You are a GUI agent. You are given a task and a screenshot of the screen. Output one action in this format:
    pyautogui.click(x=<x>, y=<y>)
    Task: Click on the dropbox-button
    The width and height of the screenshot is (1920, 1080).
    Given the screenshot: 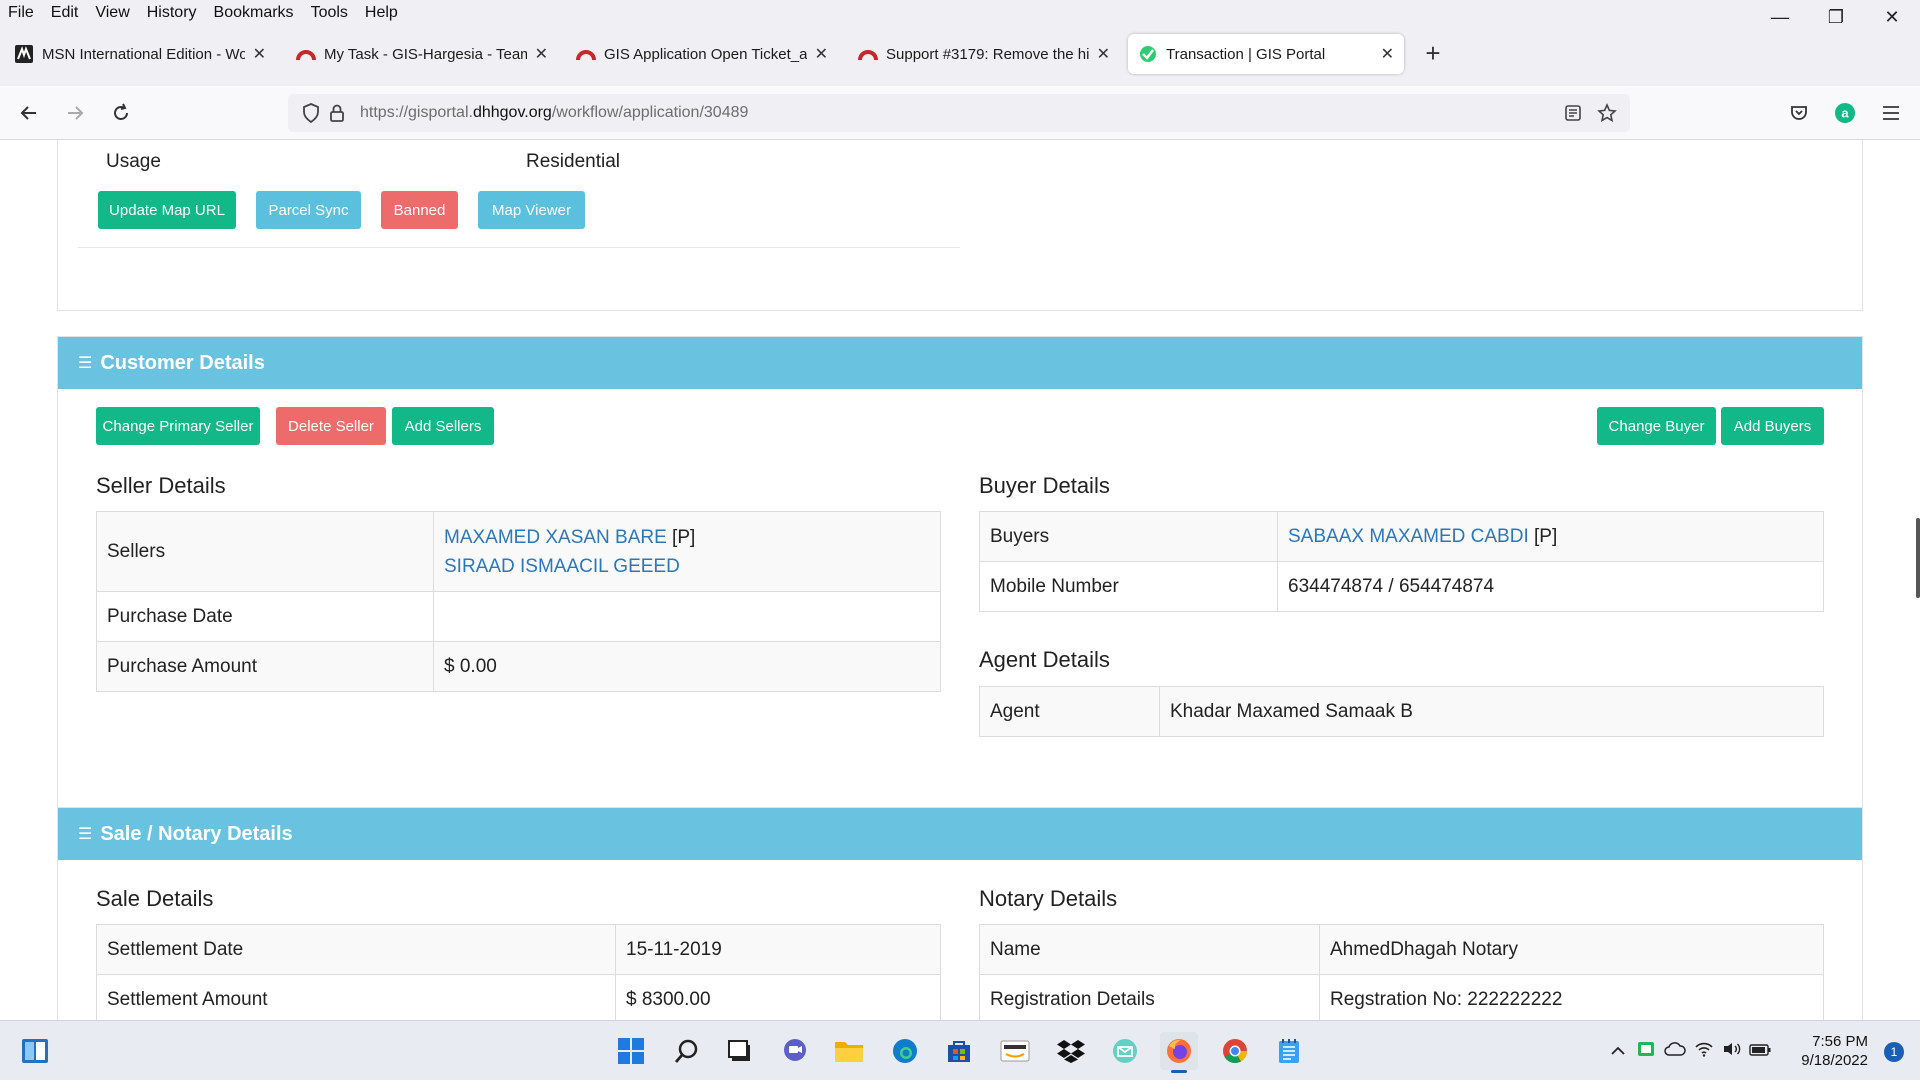 What is the action you would take?
    pyautogui.click(x=1071, y=1051)
    